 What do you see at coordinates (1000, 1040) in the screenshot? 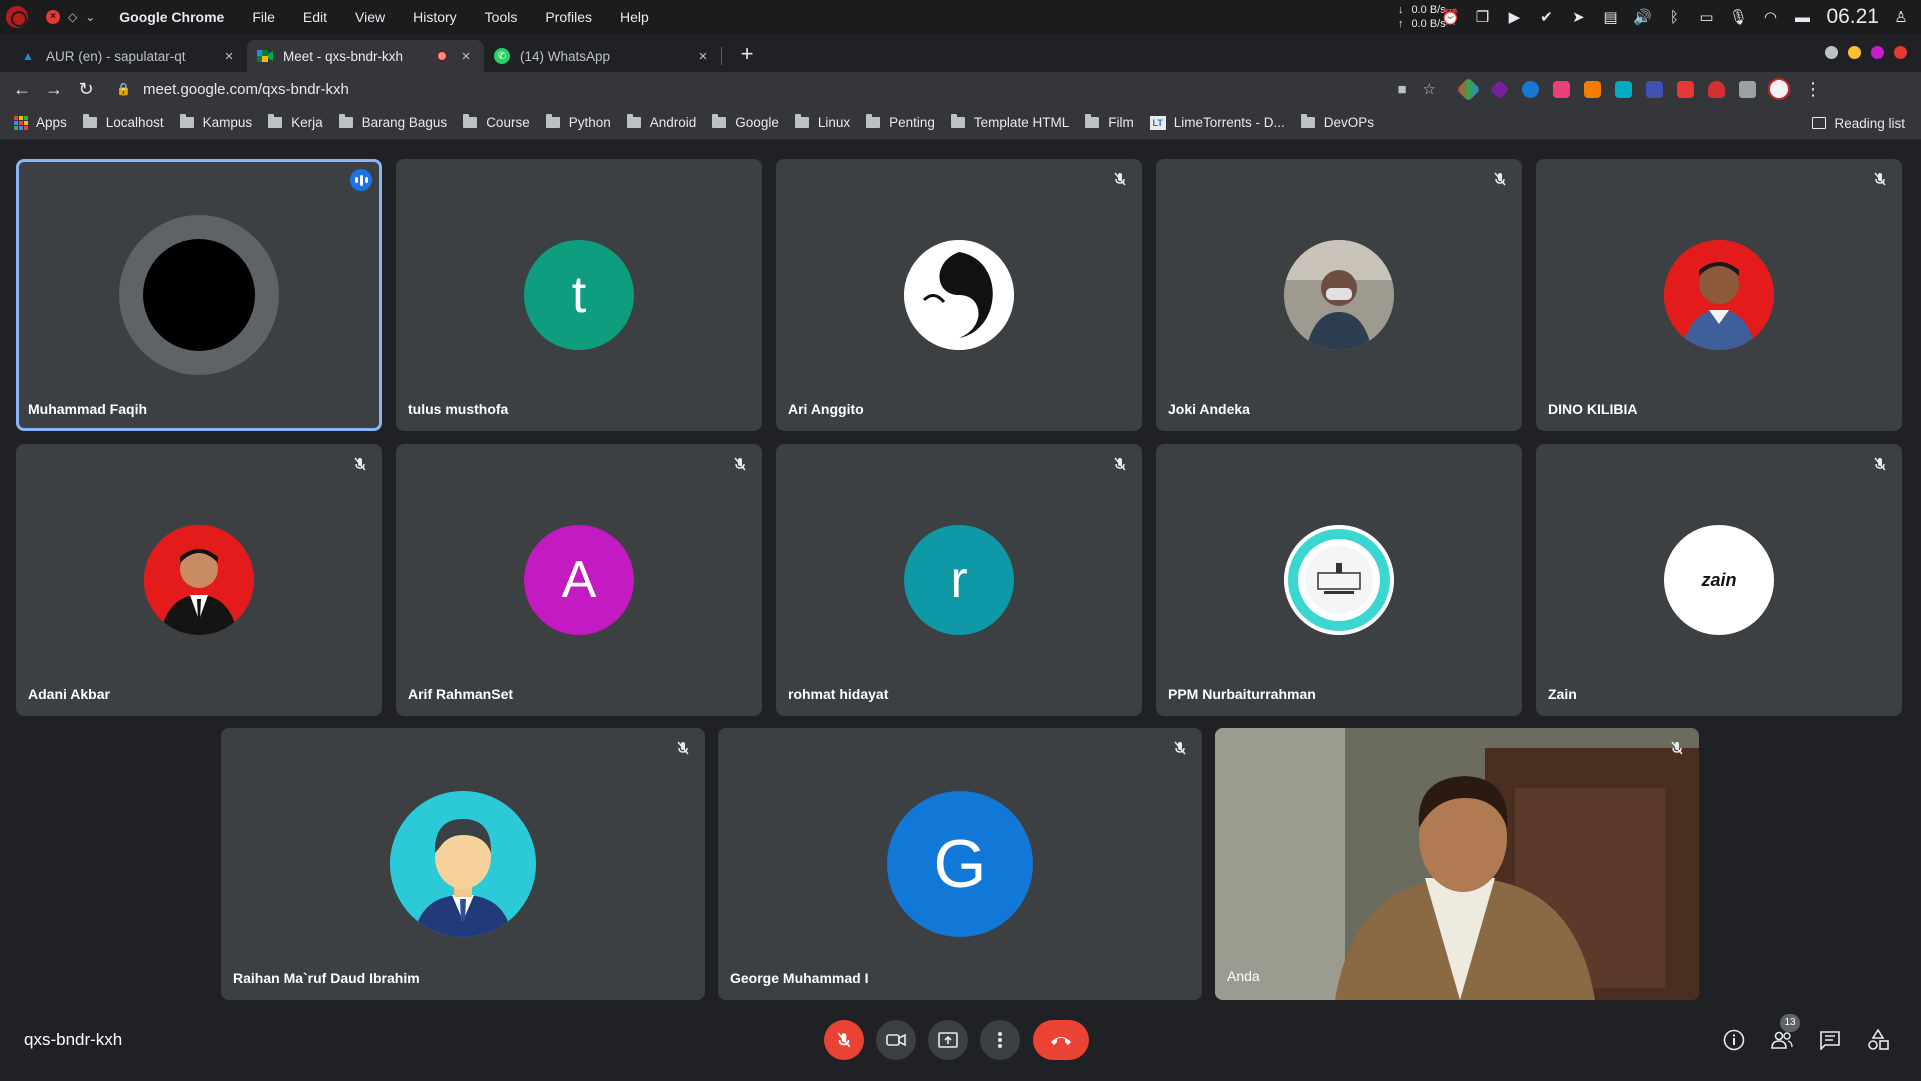
I see `more-options-button` at bounding box center [1000, 1040].